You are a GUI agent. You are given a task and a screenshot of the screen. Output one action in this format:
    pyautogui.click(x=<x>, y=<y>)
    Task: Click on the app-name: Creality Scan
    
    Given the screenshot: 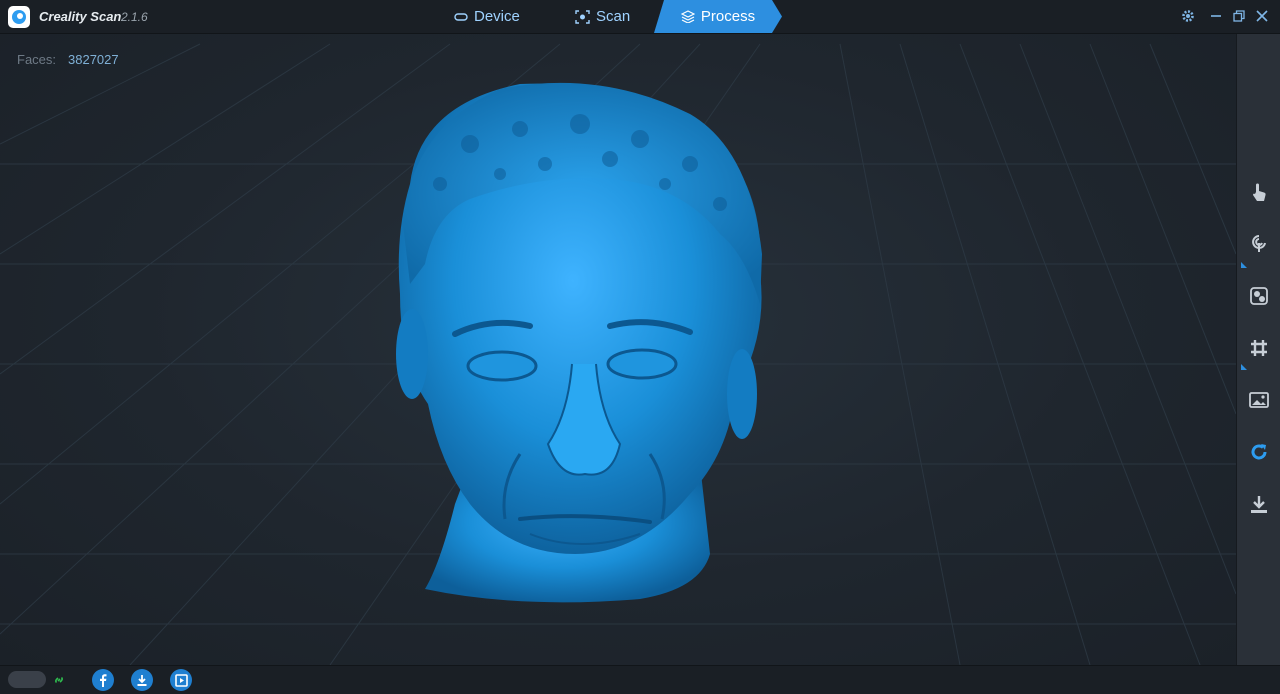 What is the action you would take?
    pyautogui.click(x=80, y=16)
    